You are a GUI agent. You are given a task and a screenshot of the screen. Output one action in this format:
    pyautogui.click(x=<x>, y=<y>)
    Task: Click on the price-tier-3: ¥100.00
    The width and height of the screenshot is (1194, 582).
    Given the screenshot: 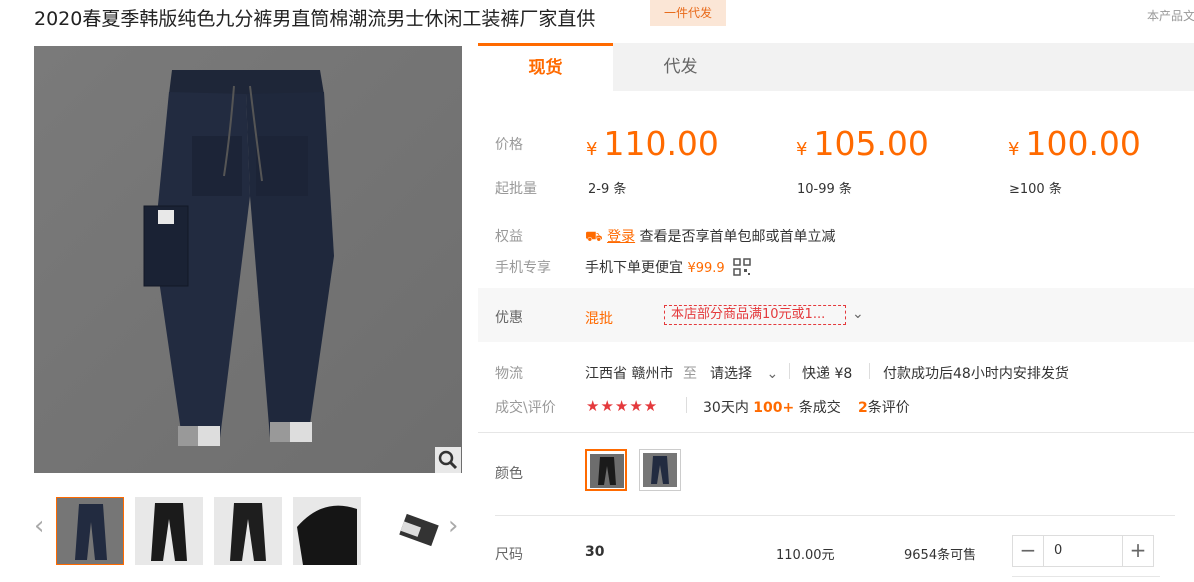 What is the action you would take?
    pyautogui.click(x=1074, y=143)
    